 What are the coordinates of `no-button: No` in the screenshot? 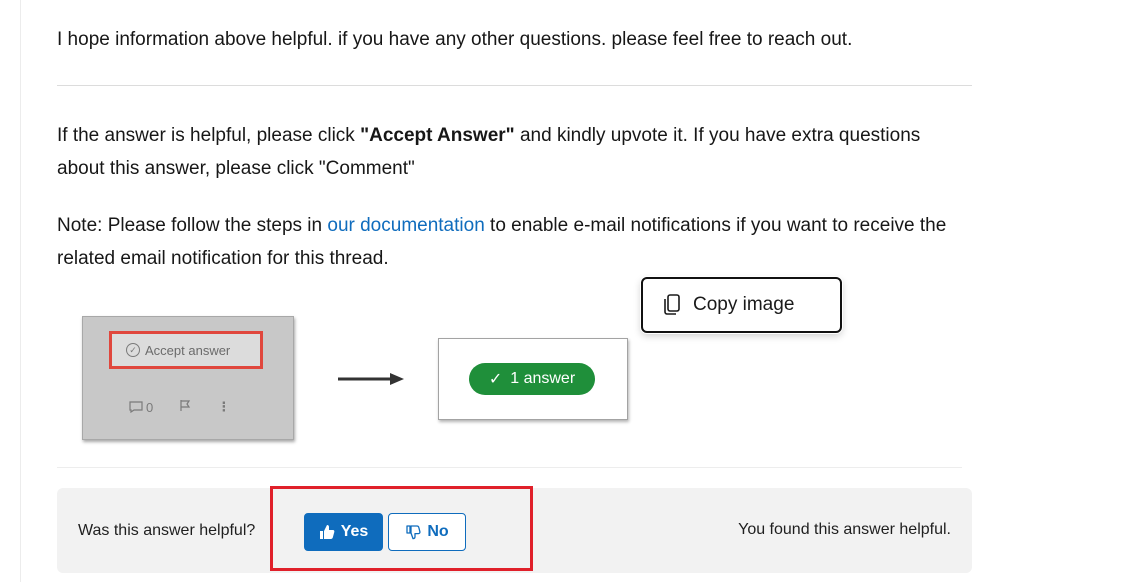 It's located at (427, 532).